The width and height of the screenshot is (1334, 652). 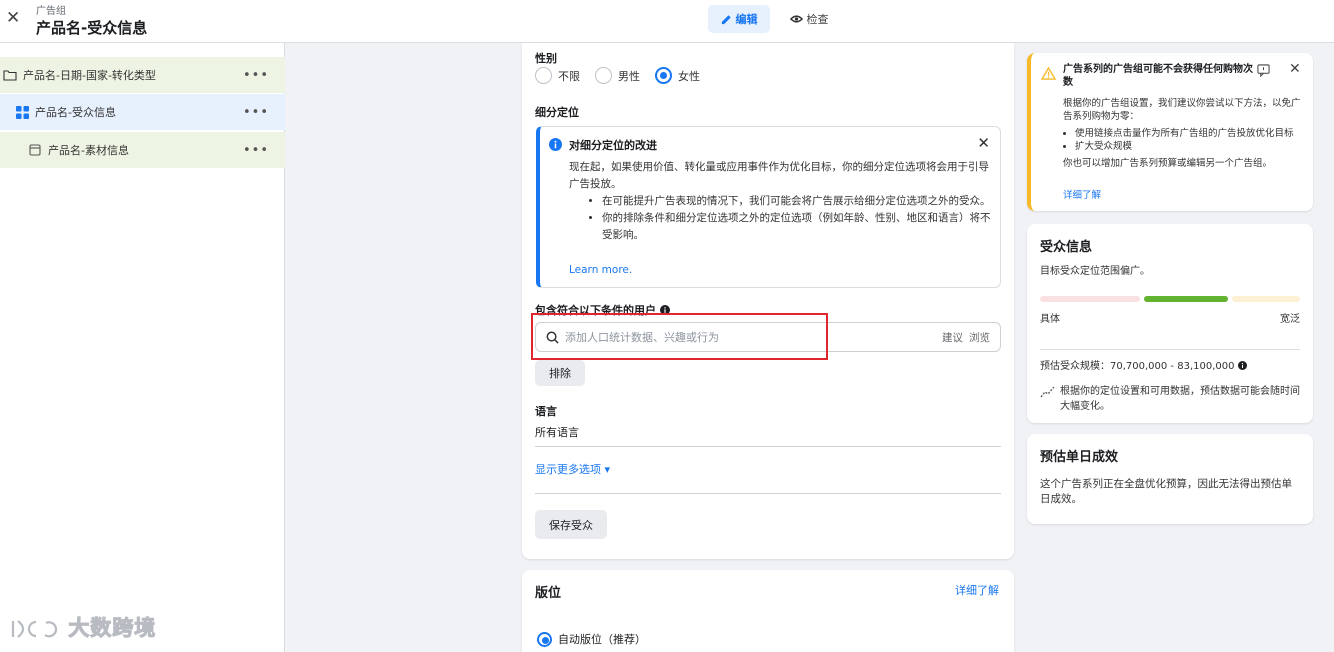 I want to click on grid-icon, so click(x=22, y=112).